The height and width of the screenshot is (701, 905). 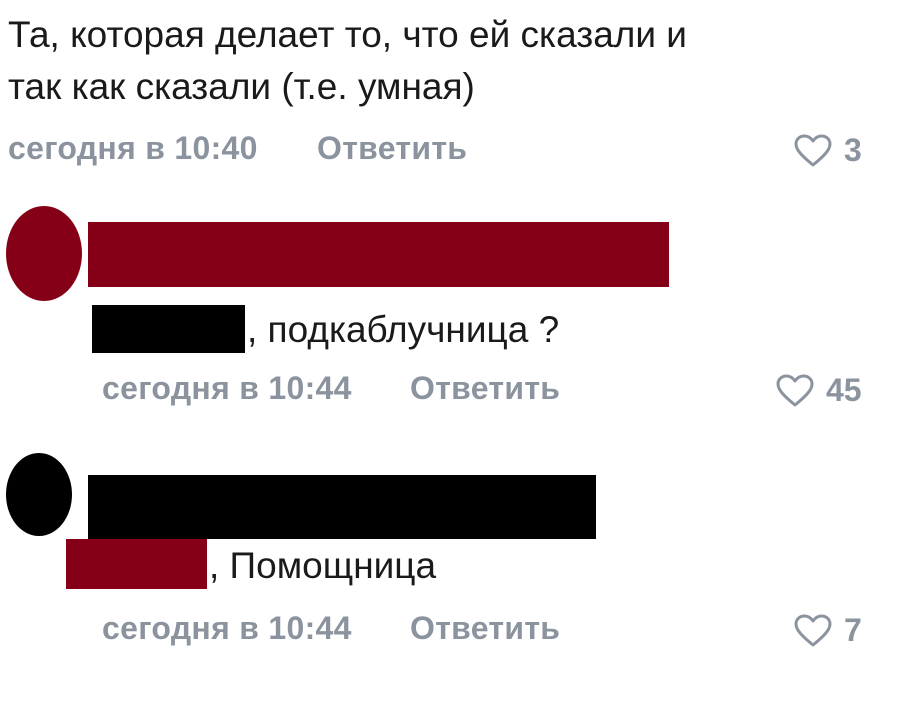 I want to click on comment-text-suffix: , подкаблучница ?, so click(x=403, y=329).